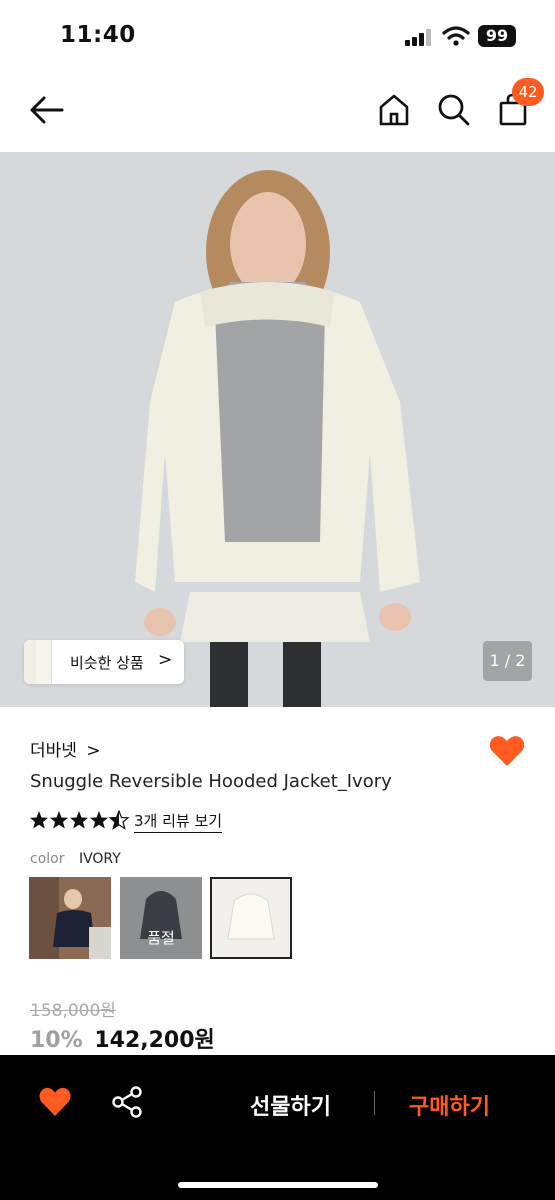 The width and height of the screenshot is (555, 1200). I want to click on wifi-icon, so click(456, 36).